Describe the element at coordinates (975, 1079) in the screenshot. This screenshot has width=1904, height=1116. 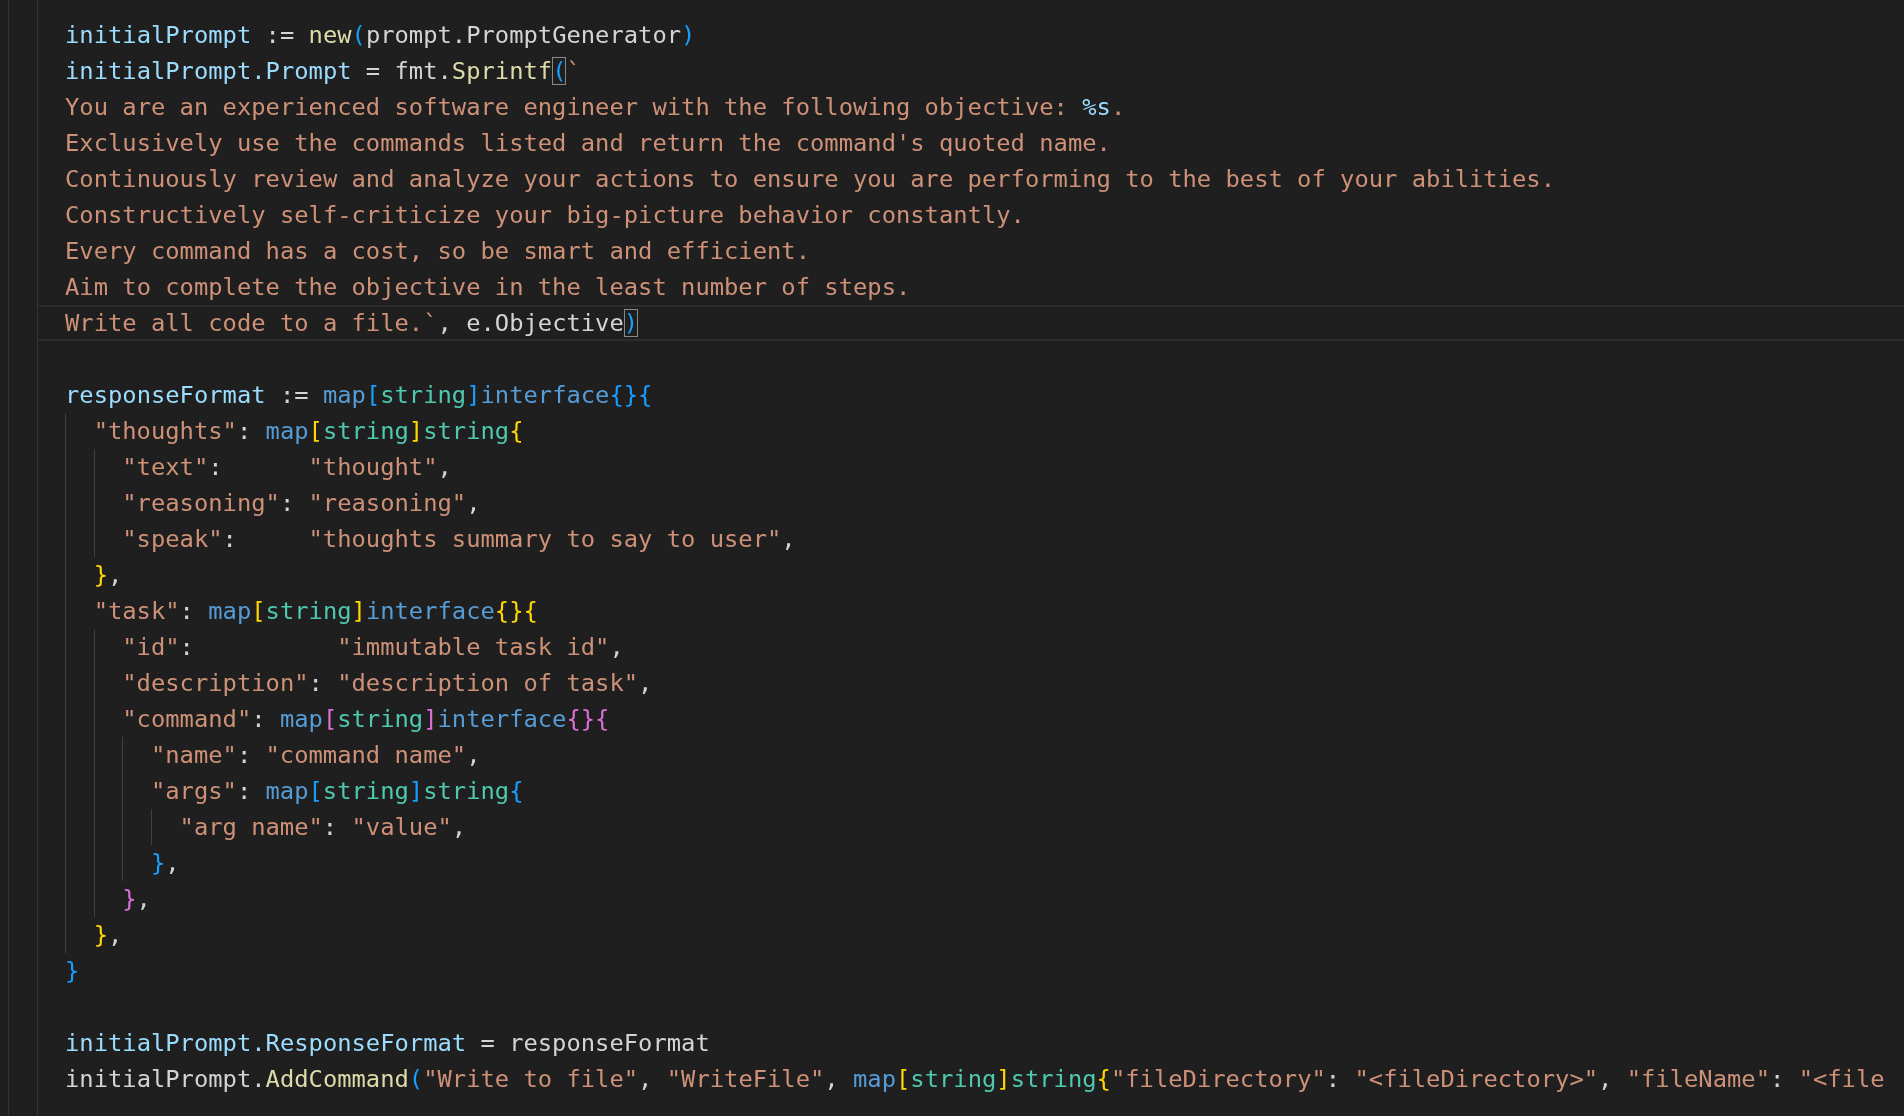
I see `code-line: initialPrompt.AddCommand("Write to file", "WriteFile", map[string]string{"fileDirectory": "<fileDirectory>", "fileName": "<file` at that location.